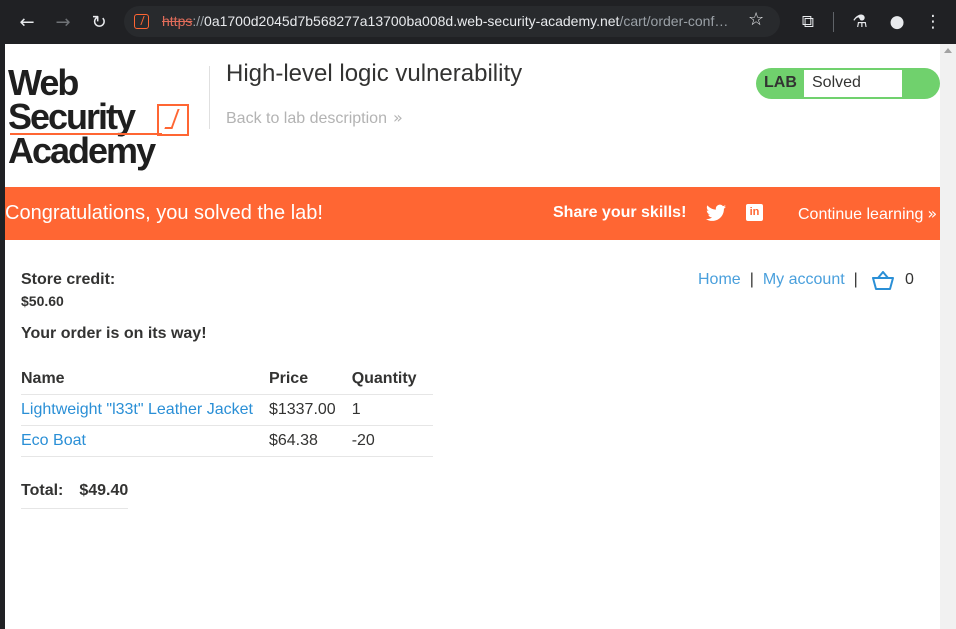  I want to click on table-row: Eco Boat $64.38 -20, so click(227, 441).